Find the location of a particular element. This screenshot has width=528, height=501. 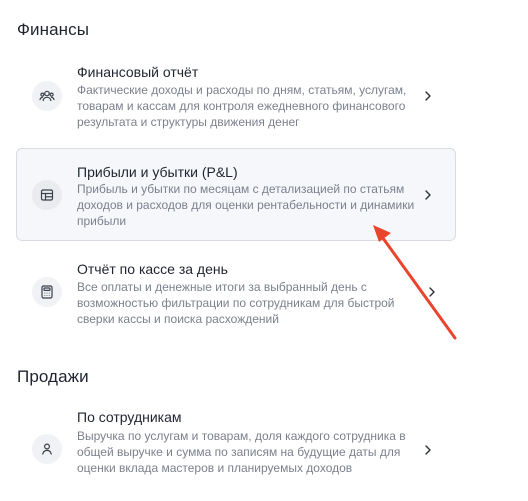

table-icon is located at coordinates (47, 195).